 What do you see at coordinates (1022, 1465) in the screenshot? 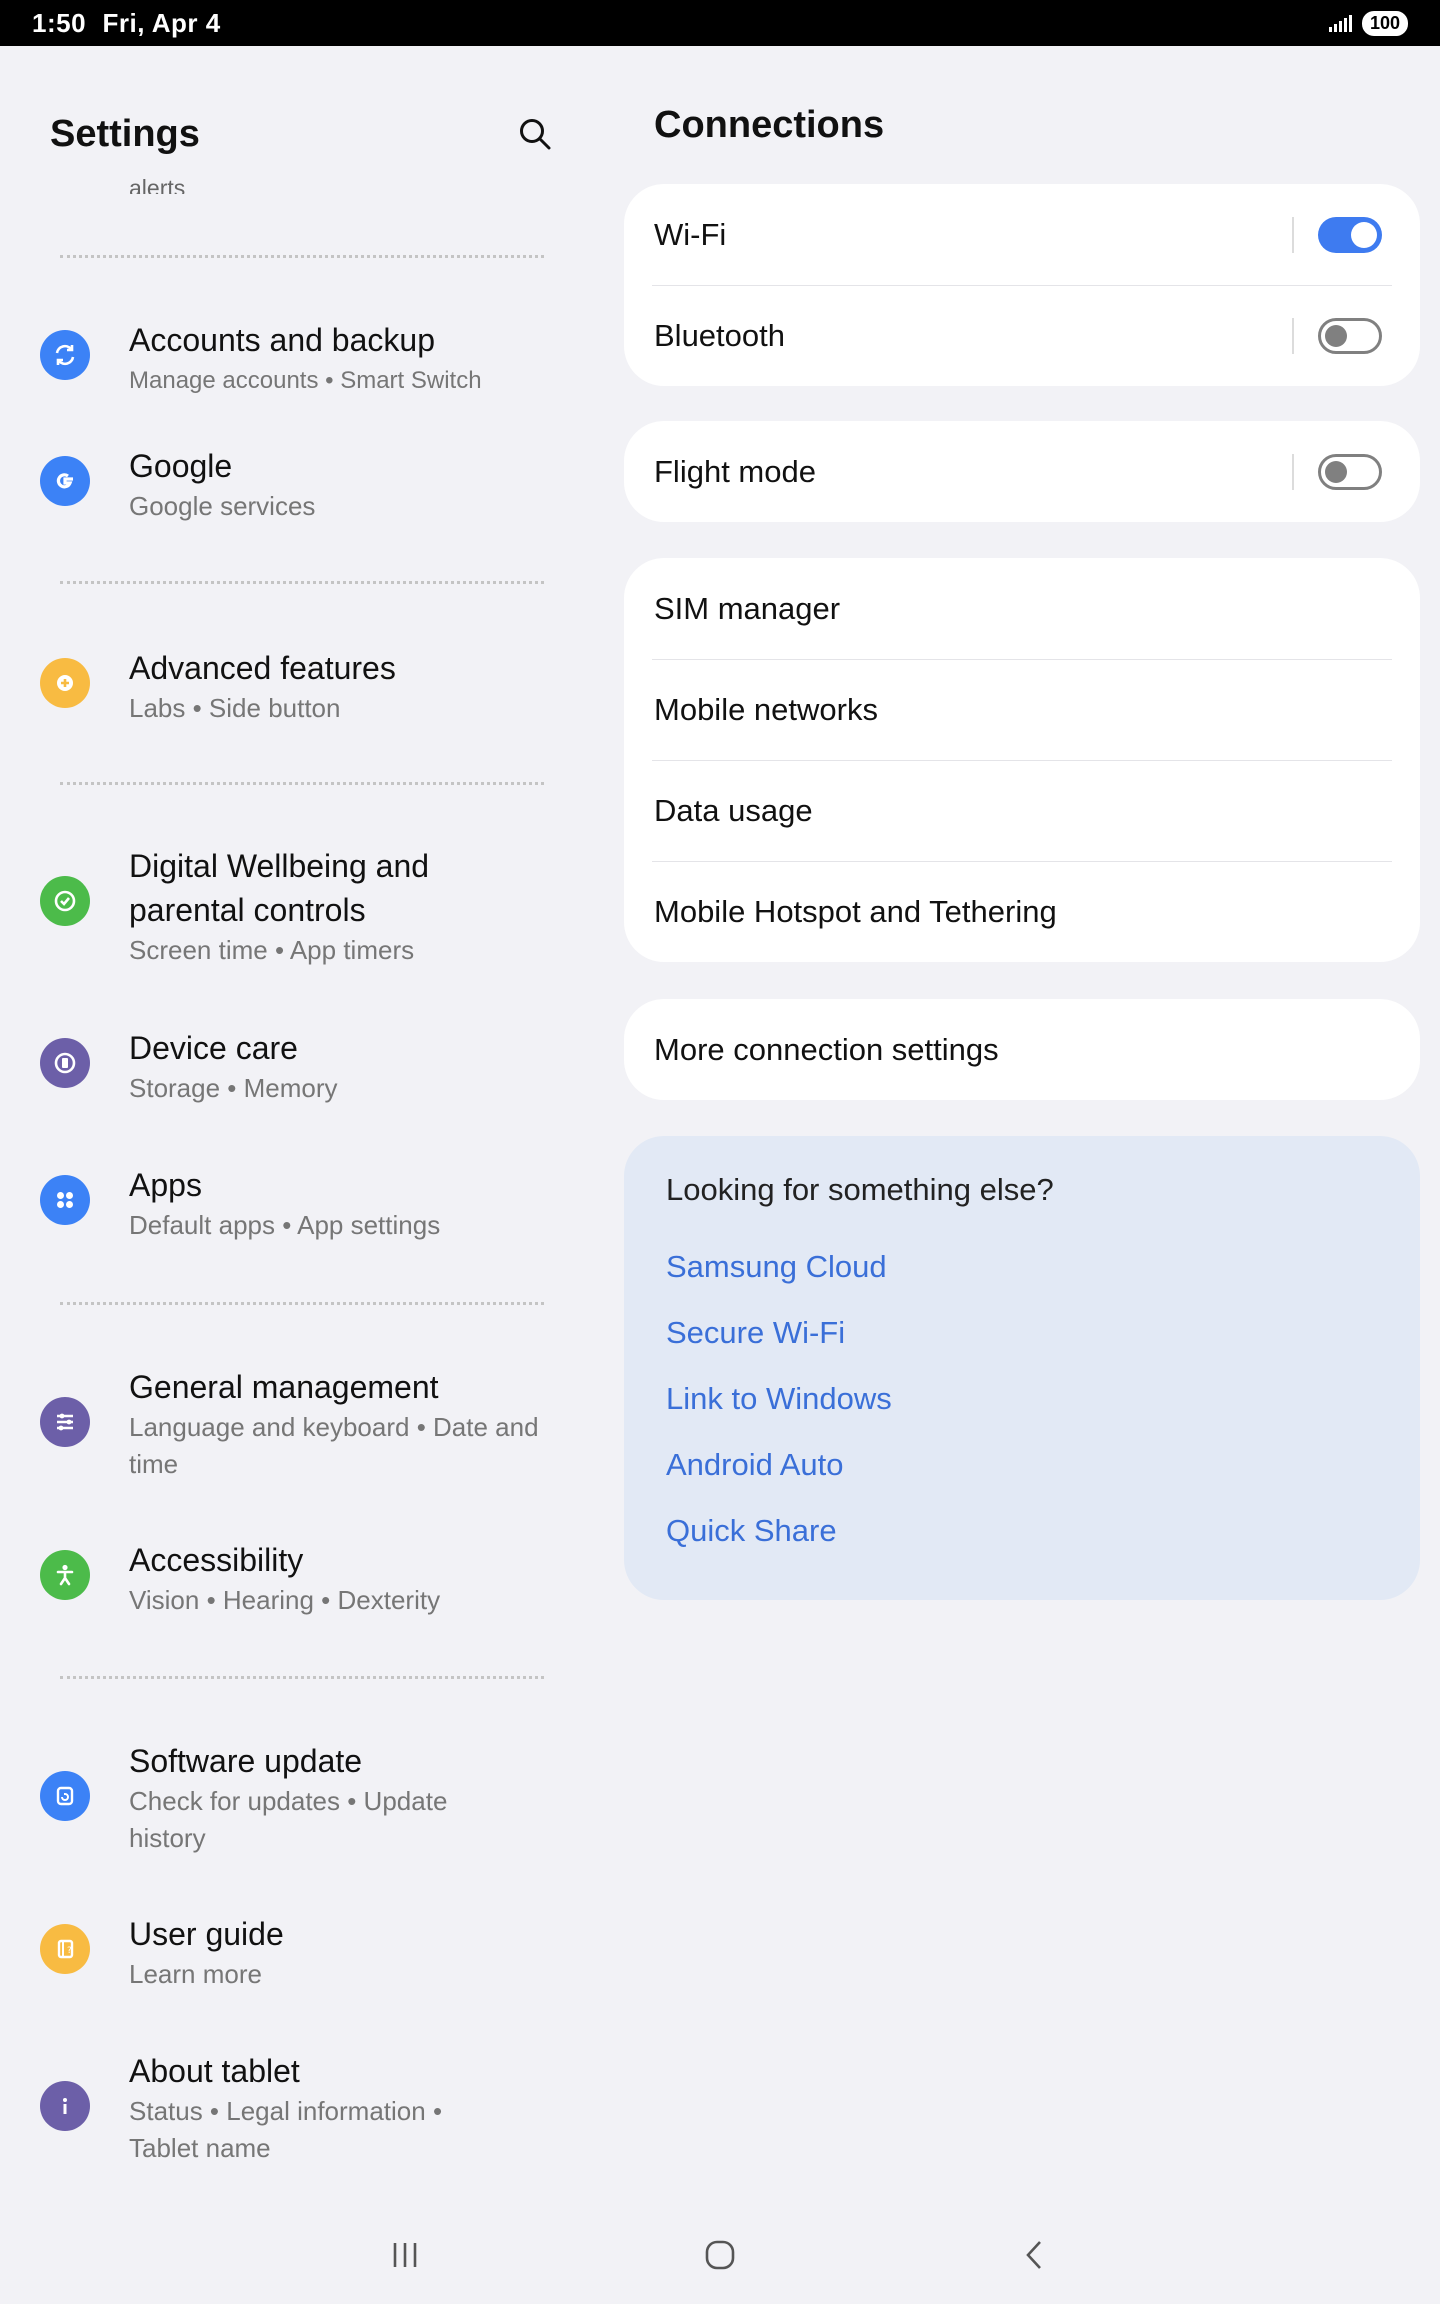
I see `link-android-auto: Android Auto` at bounding box center [1022, 1465].